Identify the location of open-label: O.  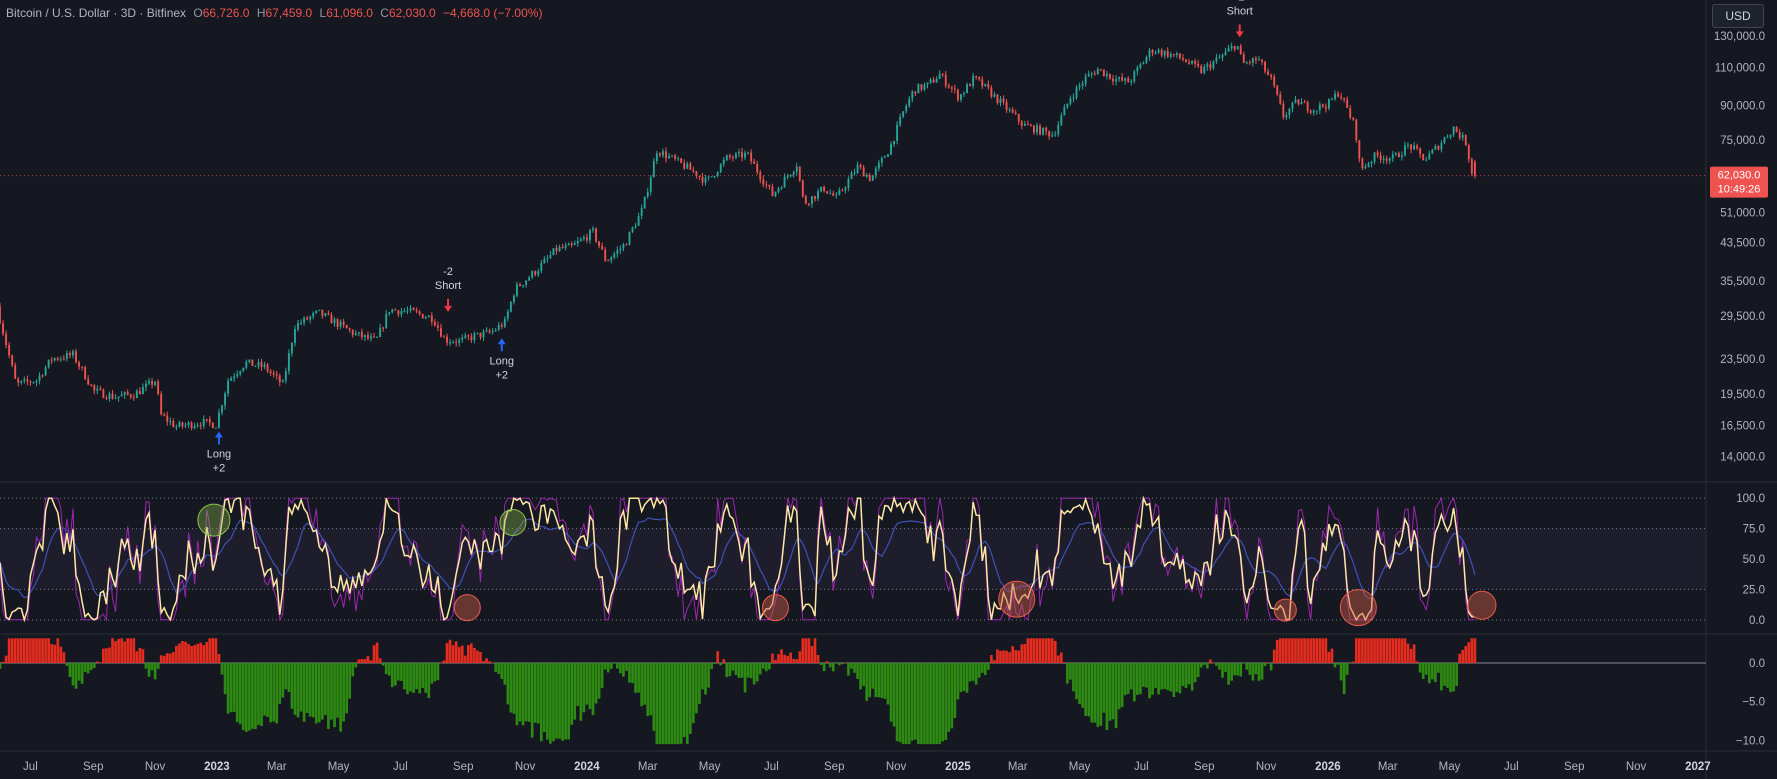
(198, 13).